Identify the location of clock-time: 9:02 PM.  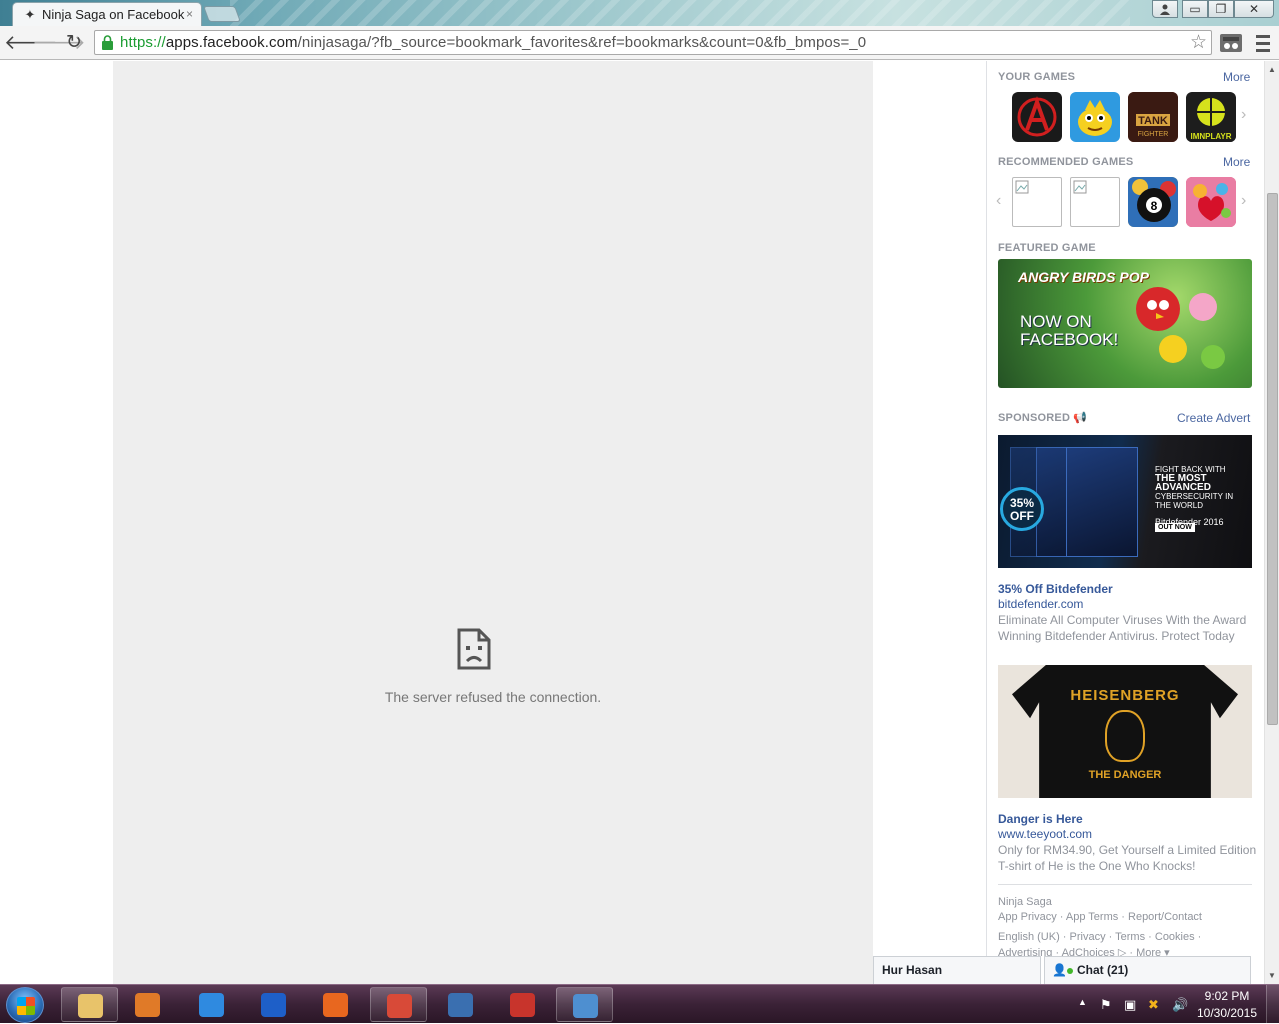
(1227, 996).